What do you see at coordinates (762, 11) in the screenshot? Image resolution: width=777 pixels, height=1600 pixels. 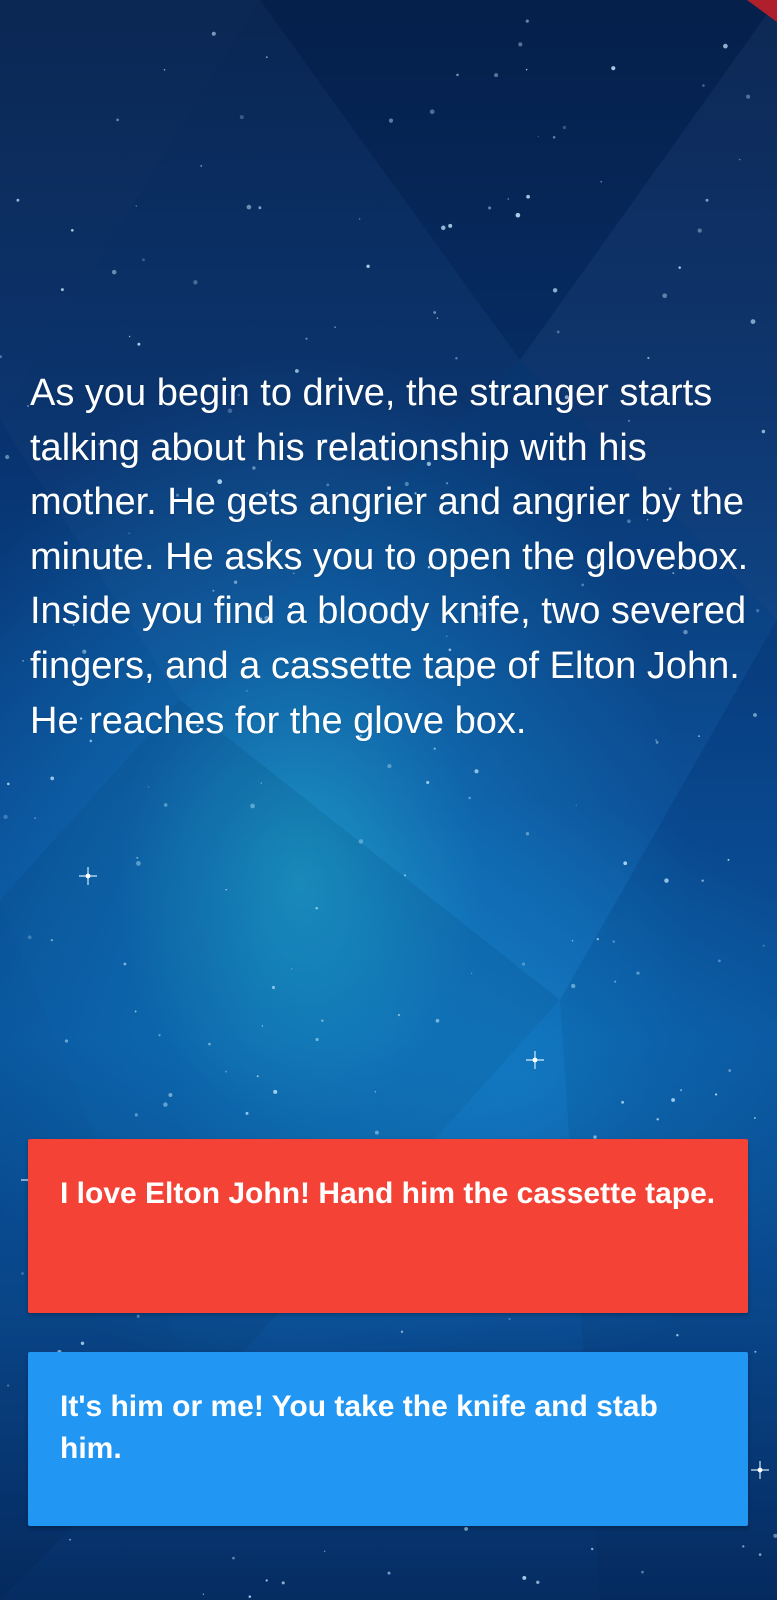 I see `corner-ribbon` at bounding box center [762, 11].